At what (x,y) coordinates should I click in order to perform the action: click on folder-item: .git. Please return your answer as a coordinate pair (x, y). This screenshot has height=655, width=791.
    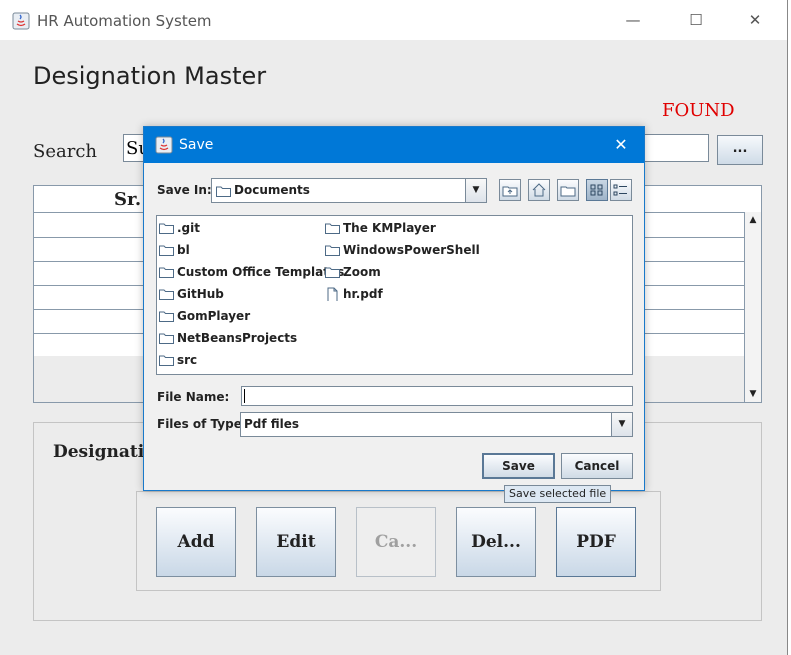
    Looking at the image, I should click on (178, 228).